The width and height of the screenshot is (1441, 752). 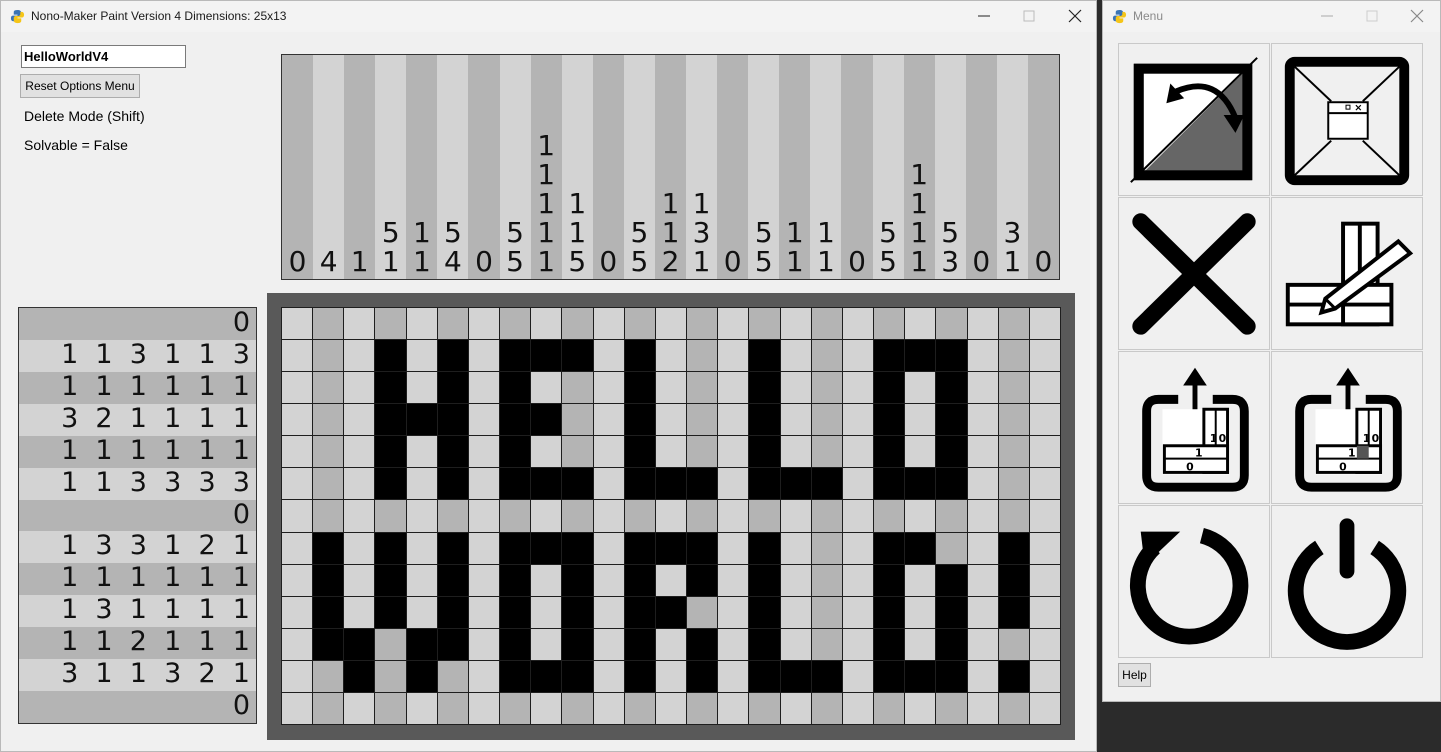 I want to click on edit-dimensions-button, so click(x=1347, y=273).